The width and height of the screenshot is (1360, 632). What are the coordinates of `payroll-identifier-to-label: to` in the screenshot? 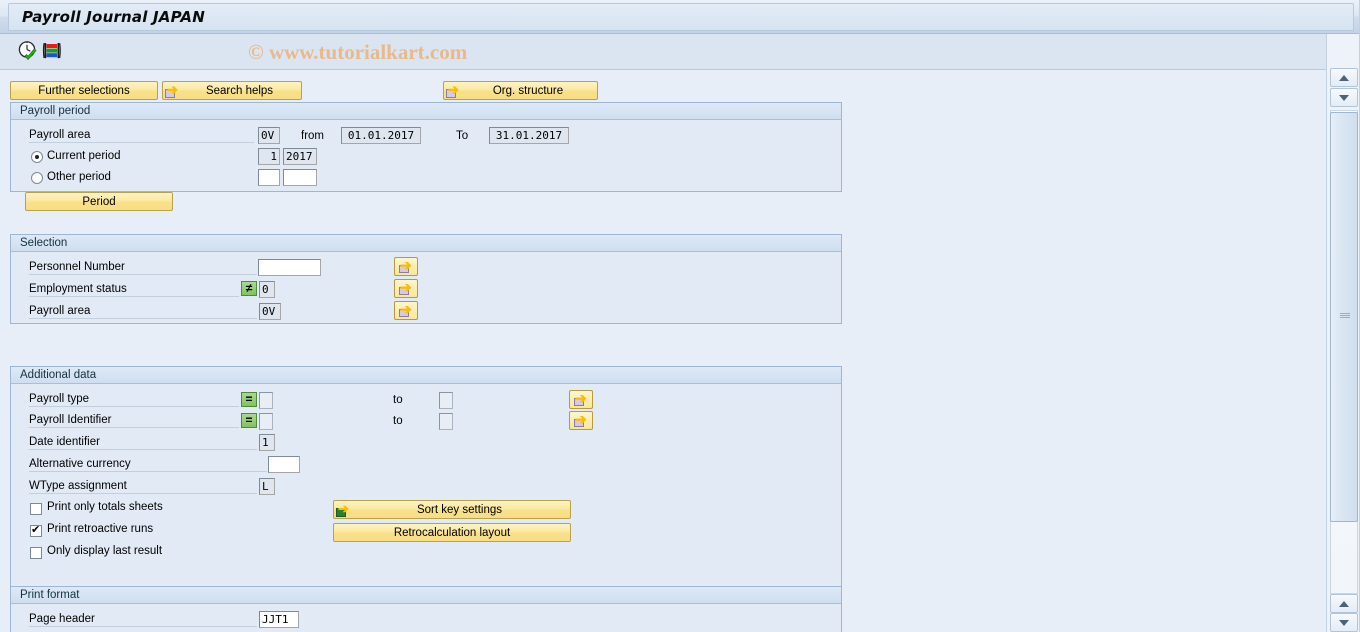 It's located at (398, 421).